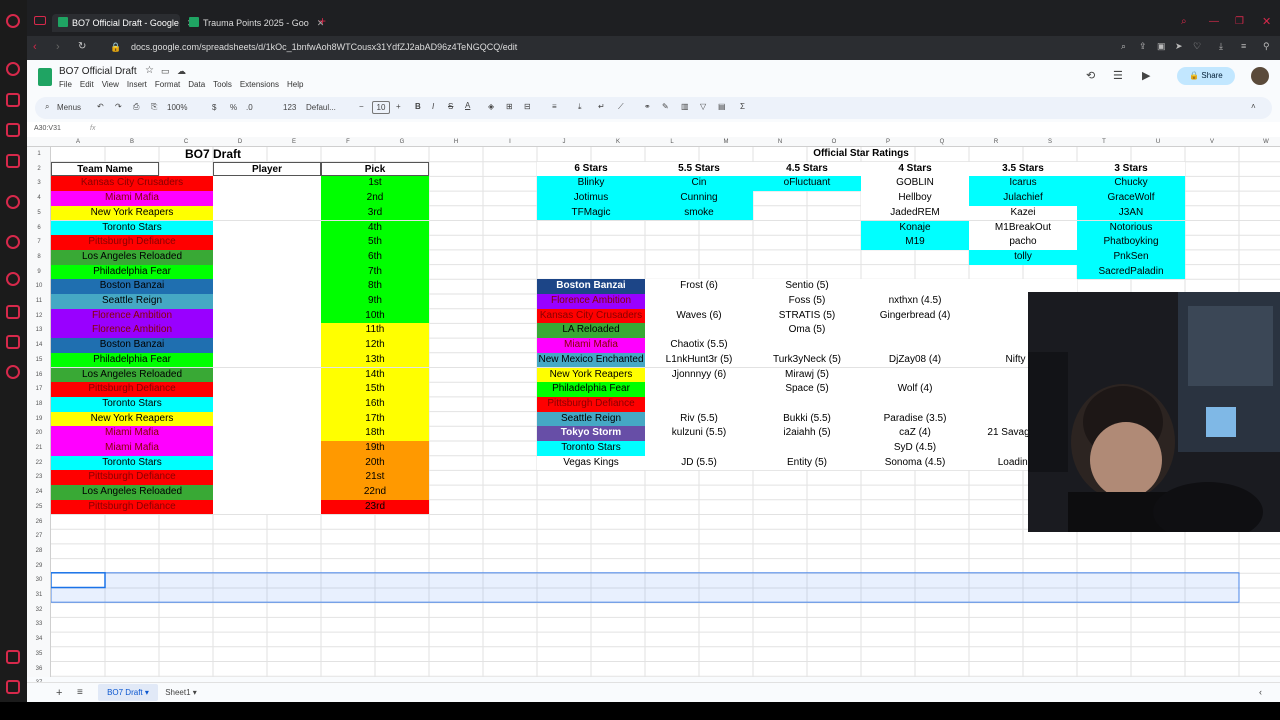 The height and width of the screenshot is (720, 1280). I want to click on roster-team: Tokyo Storm, so click(591, 433).